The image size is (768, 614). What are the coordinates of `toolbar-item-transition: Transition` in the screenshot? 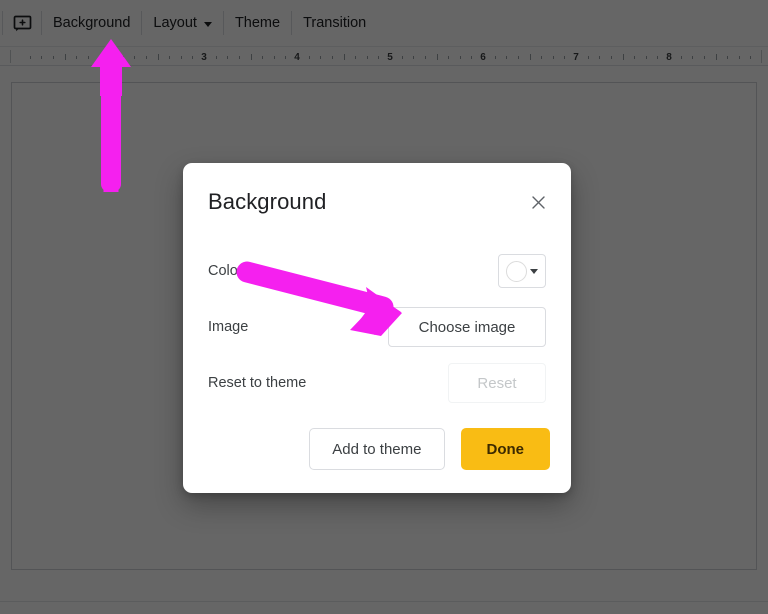 It's located at (334, 23).